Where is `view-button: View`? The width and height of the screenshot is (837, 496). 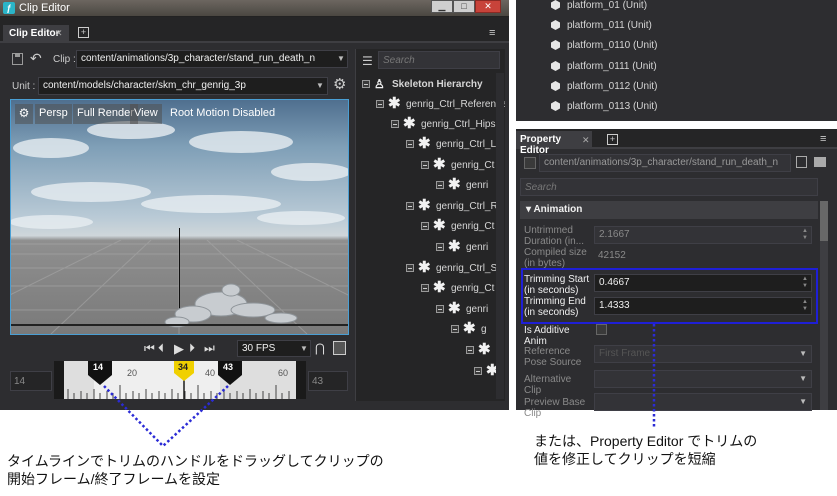 view-button: View is located at coordinates (146, 114).